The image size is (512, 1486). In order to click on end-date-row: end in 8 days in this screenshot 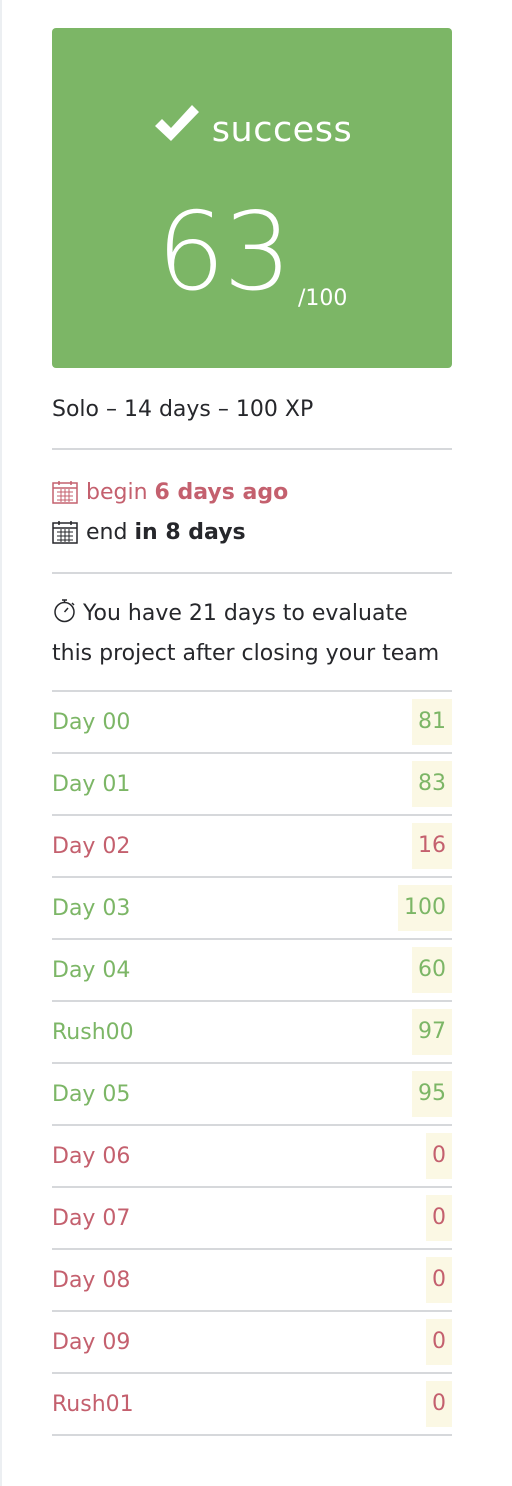, I will do `click(252, 532)`.